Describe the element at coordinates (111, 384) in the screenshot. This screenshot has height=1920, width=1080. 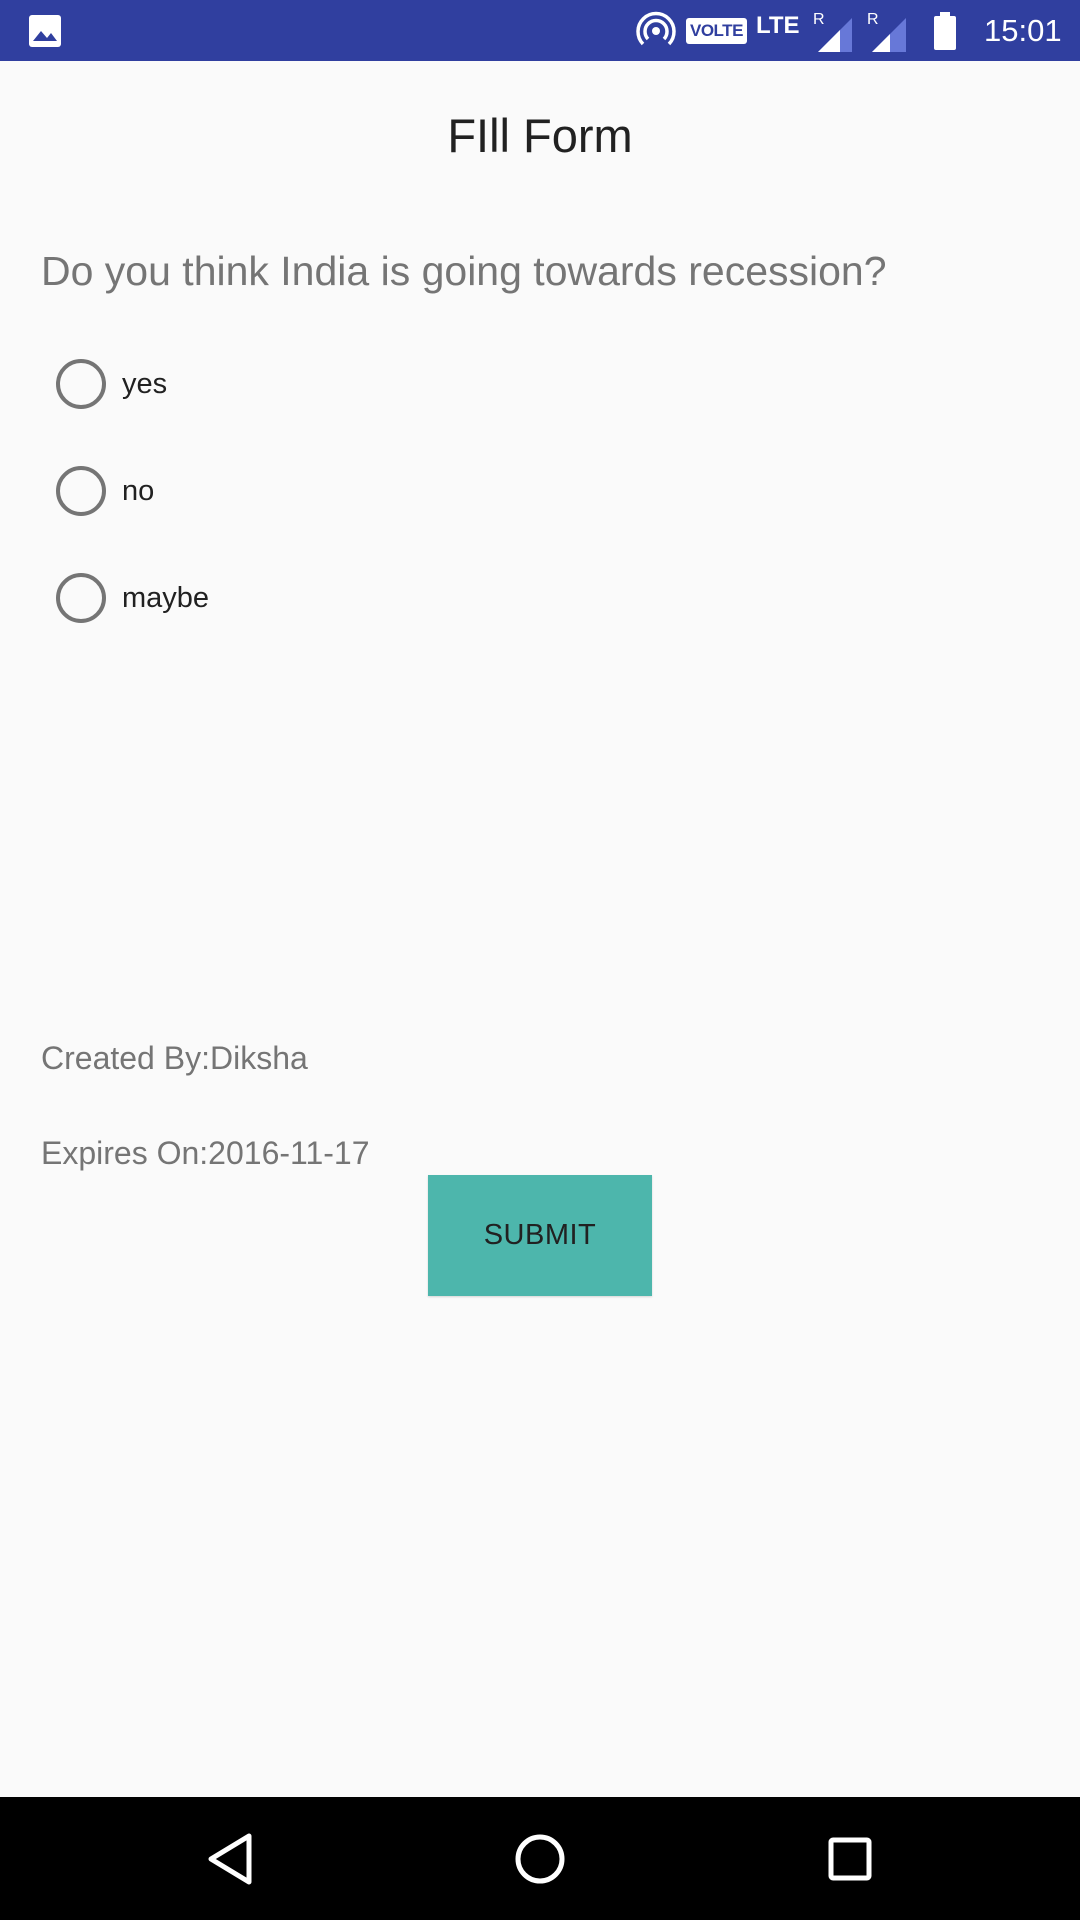
I see `radio-option-yes: yes` at that location.